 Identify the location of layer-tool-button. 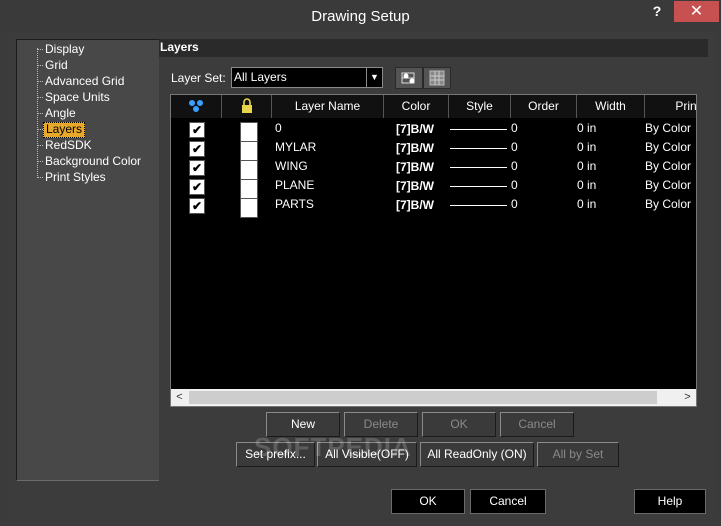
(409, 78).